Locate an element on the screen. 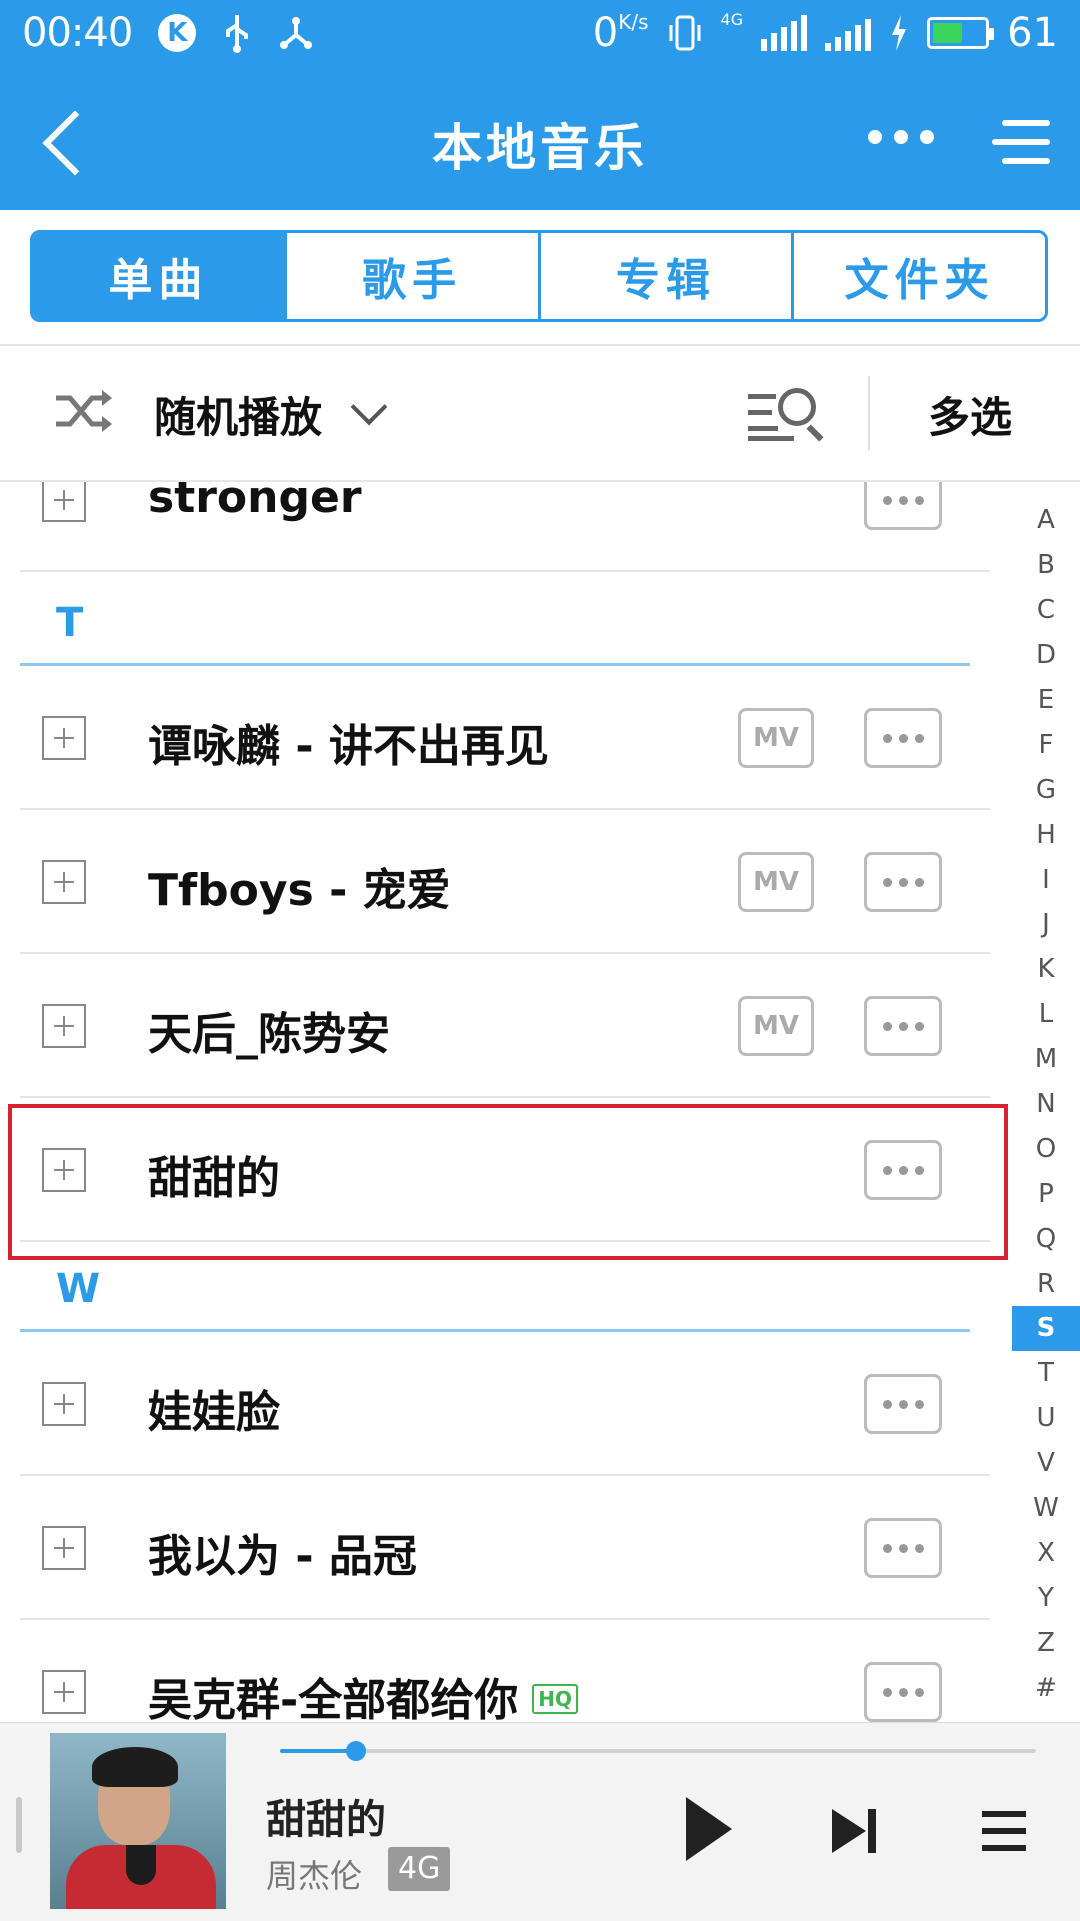 The height and width of the screenshot is (1921, 1080). progress-knob is located at coordinates (355, 1751).